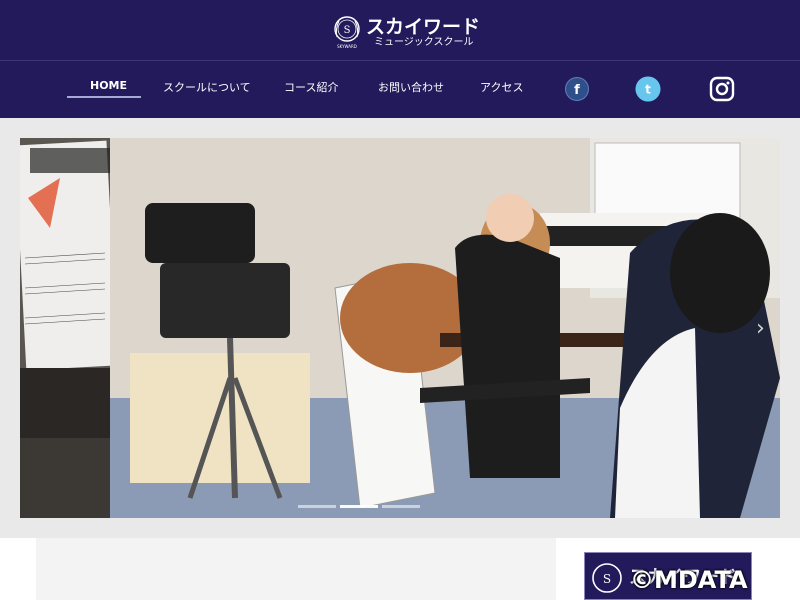 Image resolution: width=800 pixels, height=600 pixels. What do you see at coordinates (104, 97) in the screenshot?
I see `nav-active-underline` at bounding box center [104, 97].